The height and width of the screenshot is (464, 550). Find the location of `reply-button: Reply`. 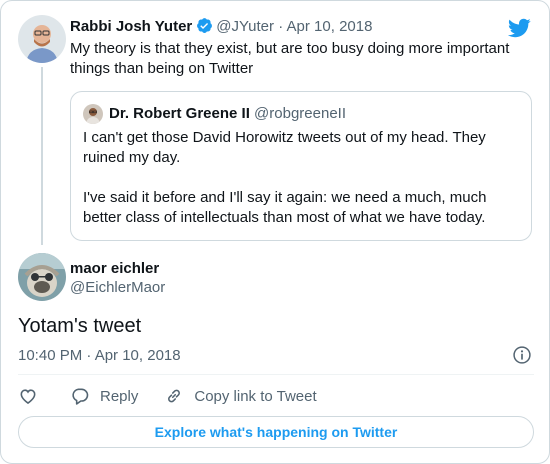

reply-button: Reply is located at coordinates (104, 396).